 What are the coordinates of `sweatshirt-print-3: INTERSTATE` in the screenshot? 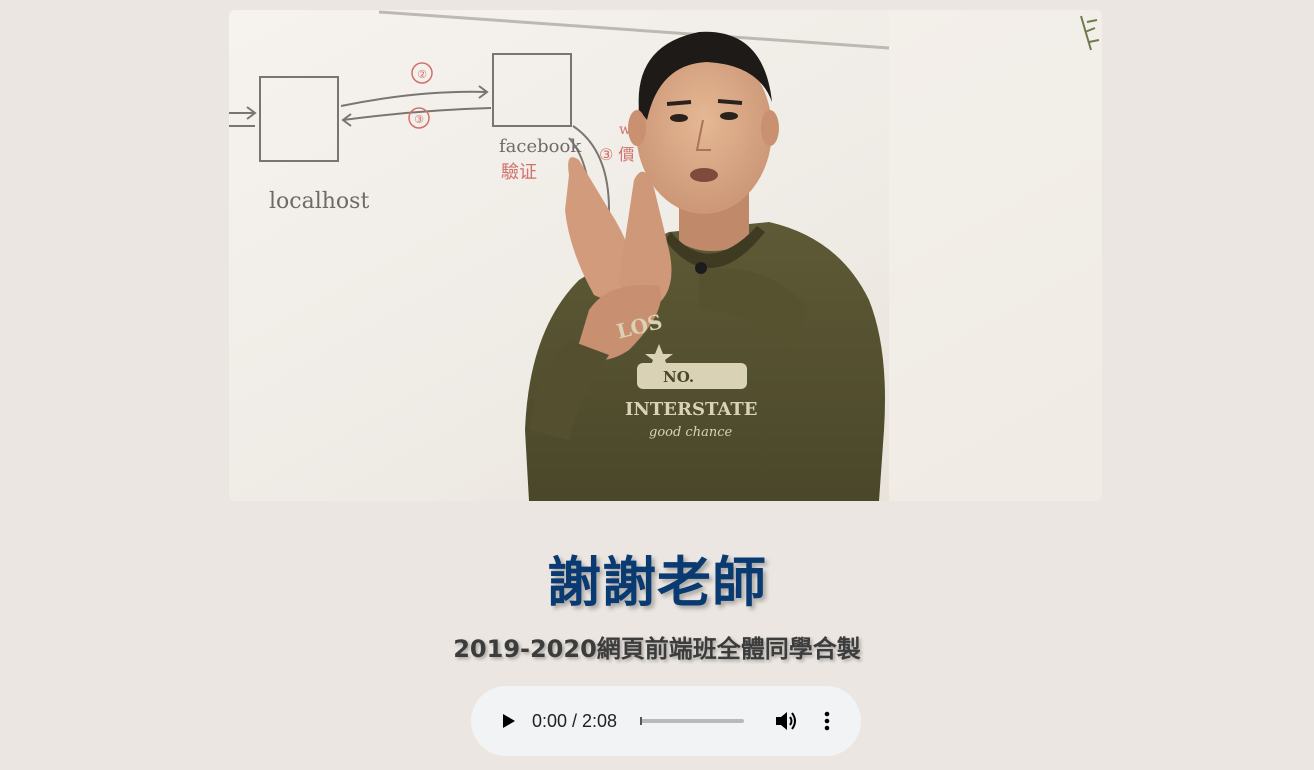 It's located at (691, 409).